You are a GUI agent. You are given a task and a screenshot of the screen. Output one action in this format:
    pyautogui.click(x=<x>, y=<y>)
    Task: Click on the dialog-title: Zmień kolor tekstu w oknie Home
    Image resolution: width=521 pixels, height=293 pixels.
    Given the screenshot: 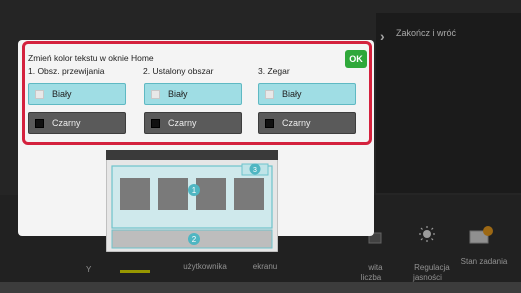 What is the action you would take?
    pyautogui.click(x=91, y=58)
    